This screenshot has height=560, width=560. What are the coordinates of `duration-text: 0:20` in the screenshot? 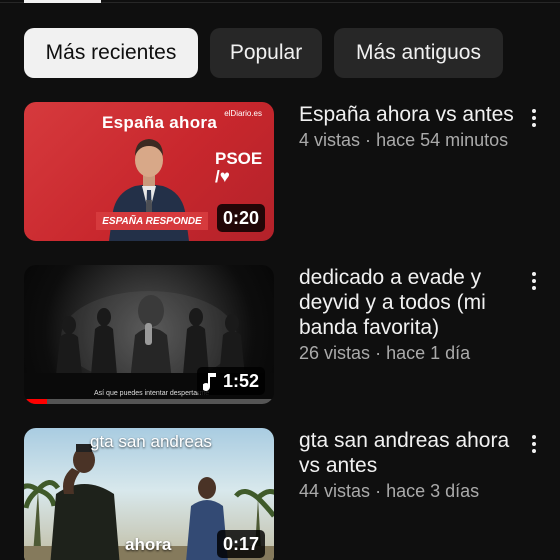 It's located at (240, 218).